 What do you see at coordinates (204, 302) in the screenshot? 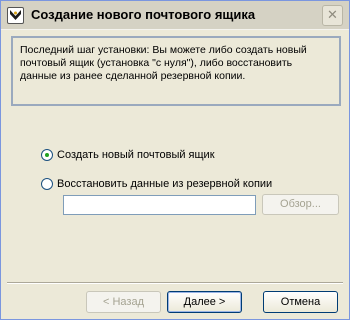
I see `next-button: Далее >` at bounding box center [204, 302].